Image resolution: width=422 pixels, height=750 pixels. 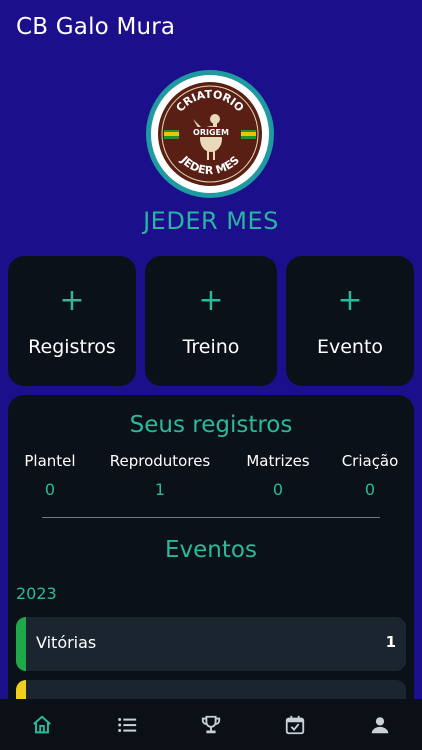 What do you see at coordinates (72, 347) in the screenshot?
I see `quick-action-label: Registros` at bounding box center [72, 347].